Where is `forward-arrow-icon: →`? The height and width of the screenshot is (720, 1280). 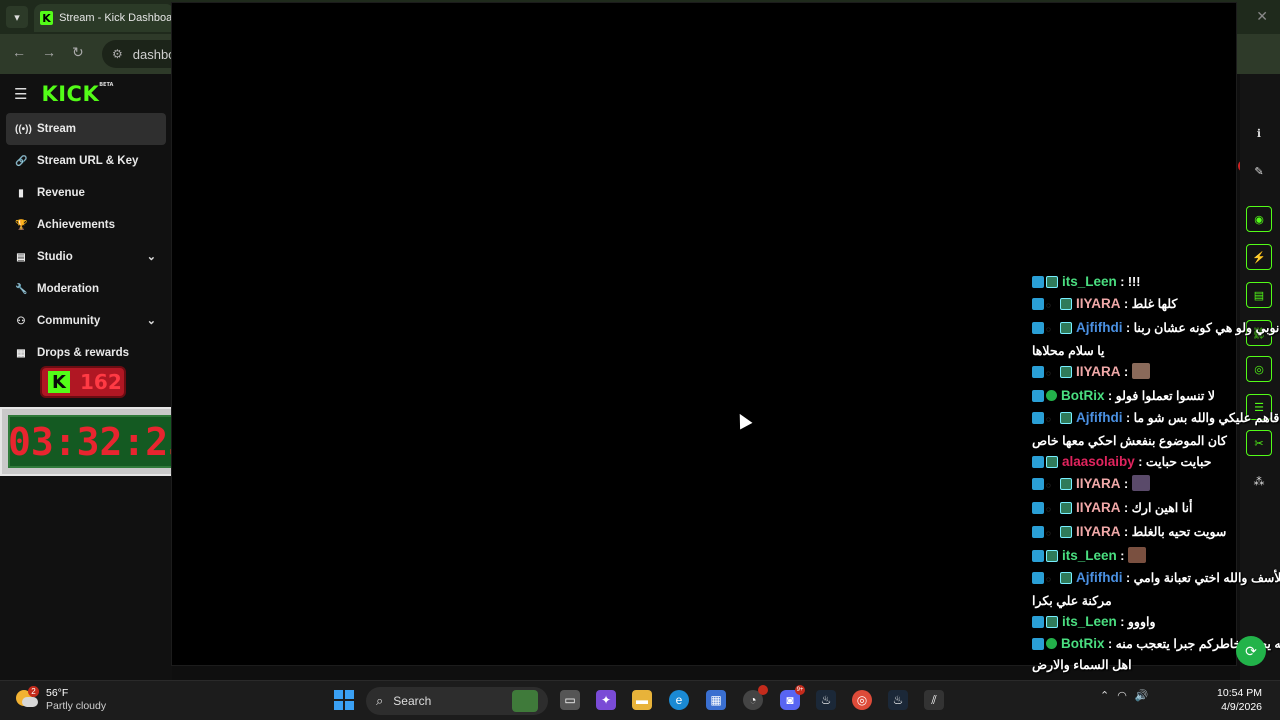
forward-arrow-icon: → is located at coordinates (49, 52).